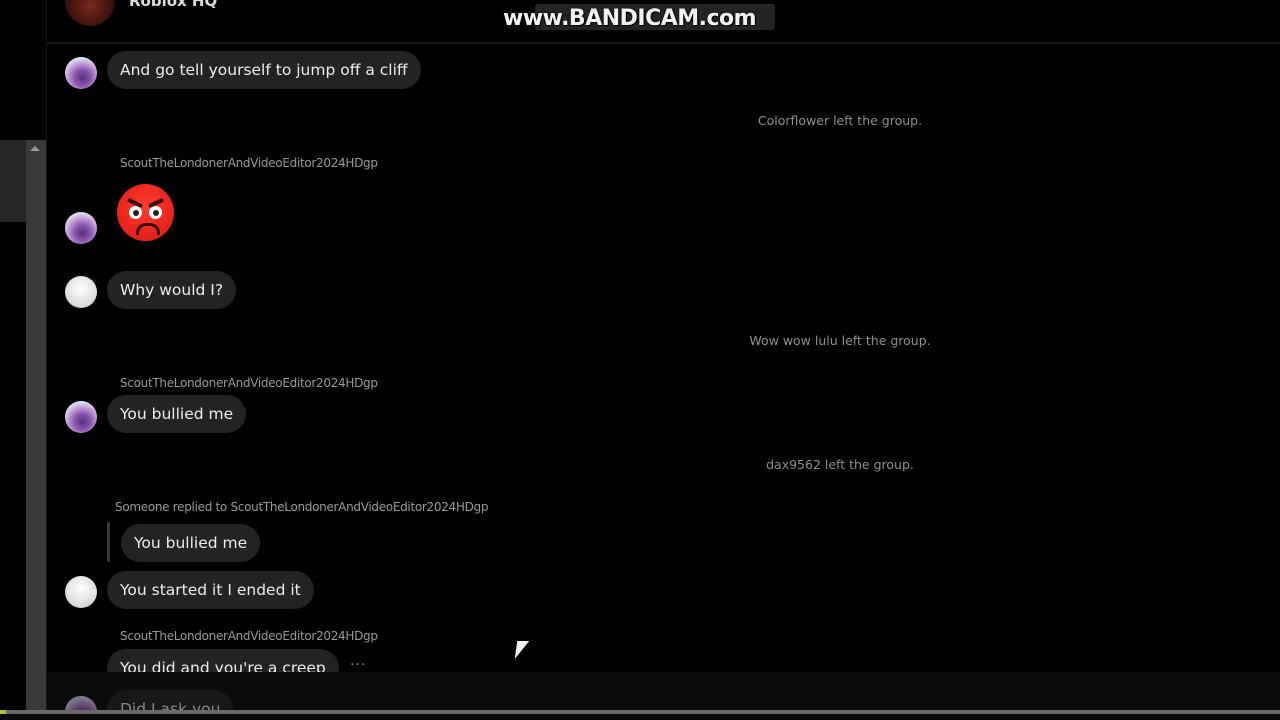 This screenshot has height=720, width=1280. What do you see at coordinates (522, 650) in the screenshot?
I see `mouse-cursor-icon` at bounding box center [522, 650].